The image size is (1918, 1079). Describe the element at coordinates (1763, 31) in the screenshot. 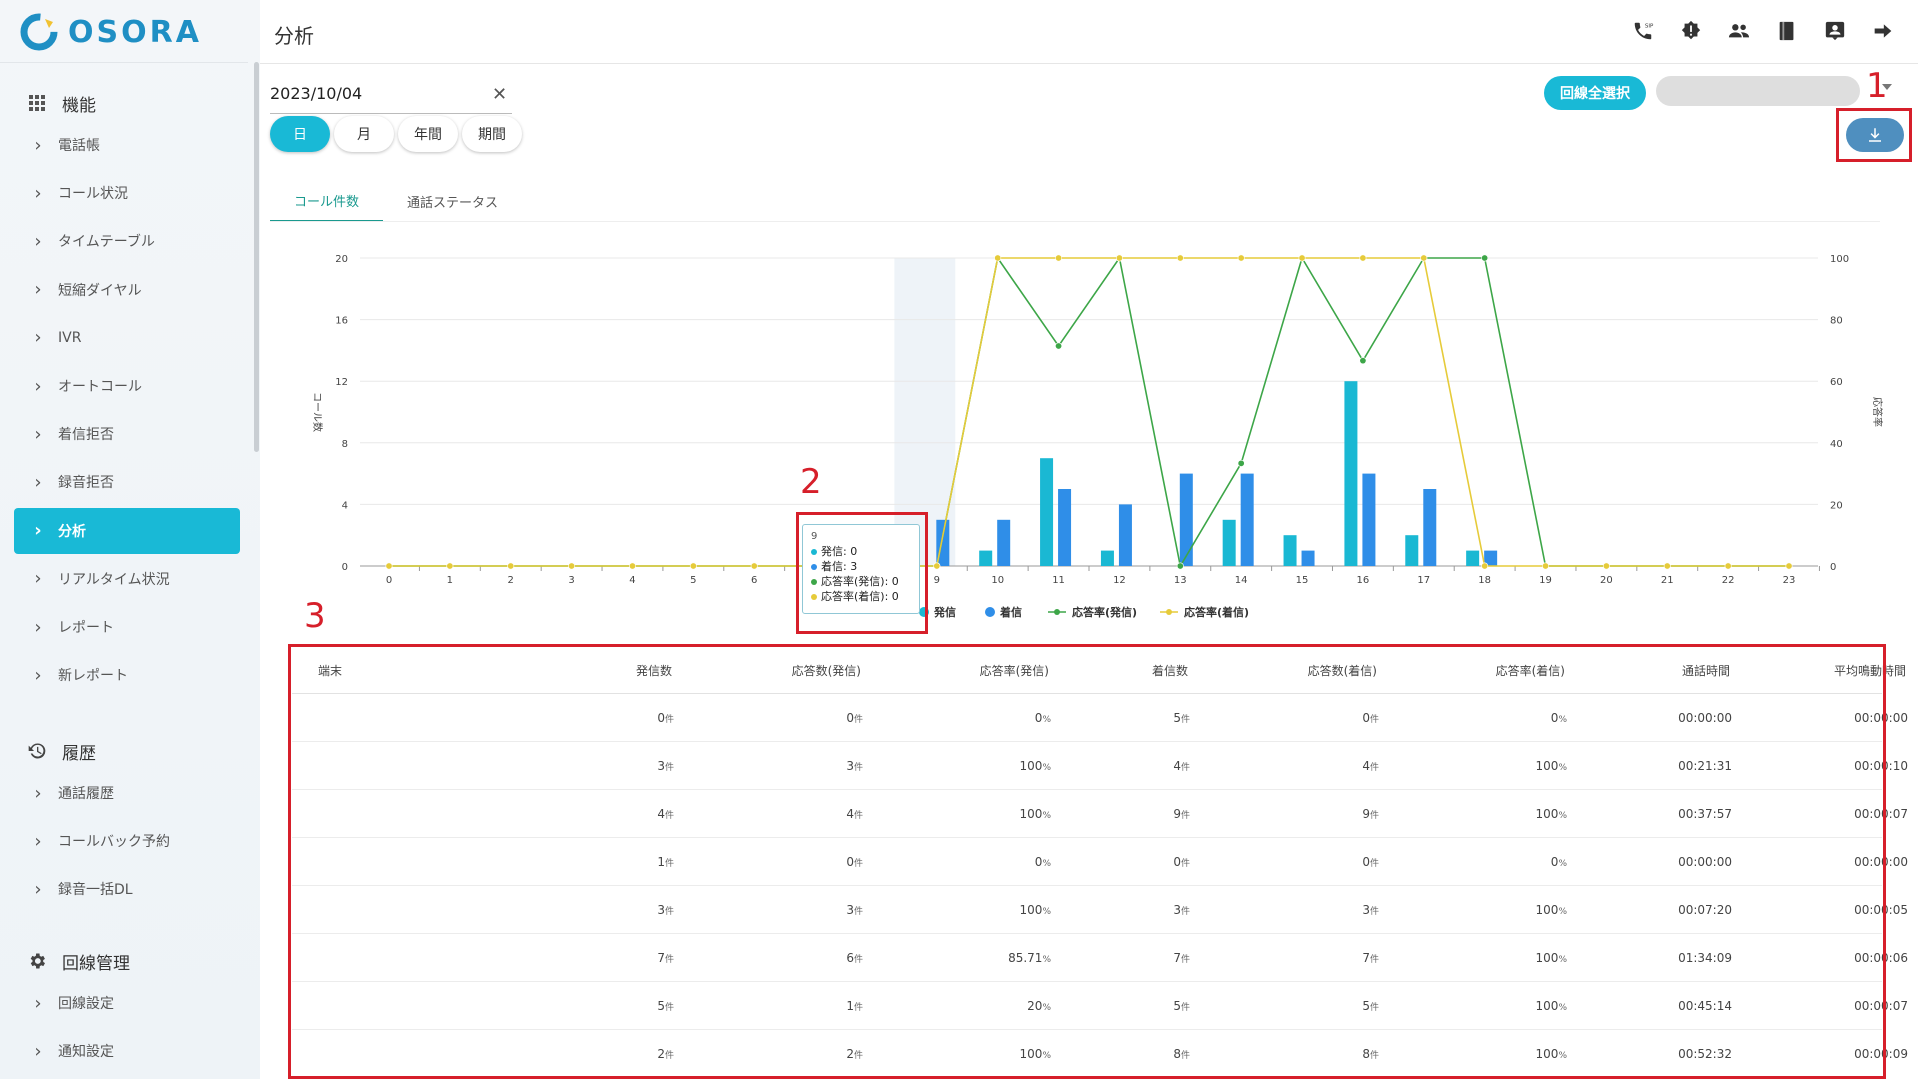

I see `header-actions: SIP` at that location.